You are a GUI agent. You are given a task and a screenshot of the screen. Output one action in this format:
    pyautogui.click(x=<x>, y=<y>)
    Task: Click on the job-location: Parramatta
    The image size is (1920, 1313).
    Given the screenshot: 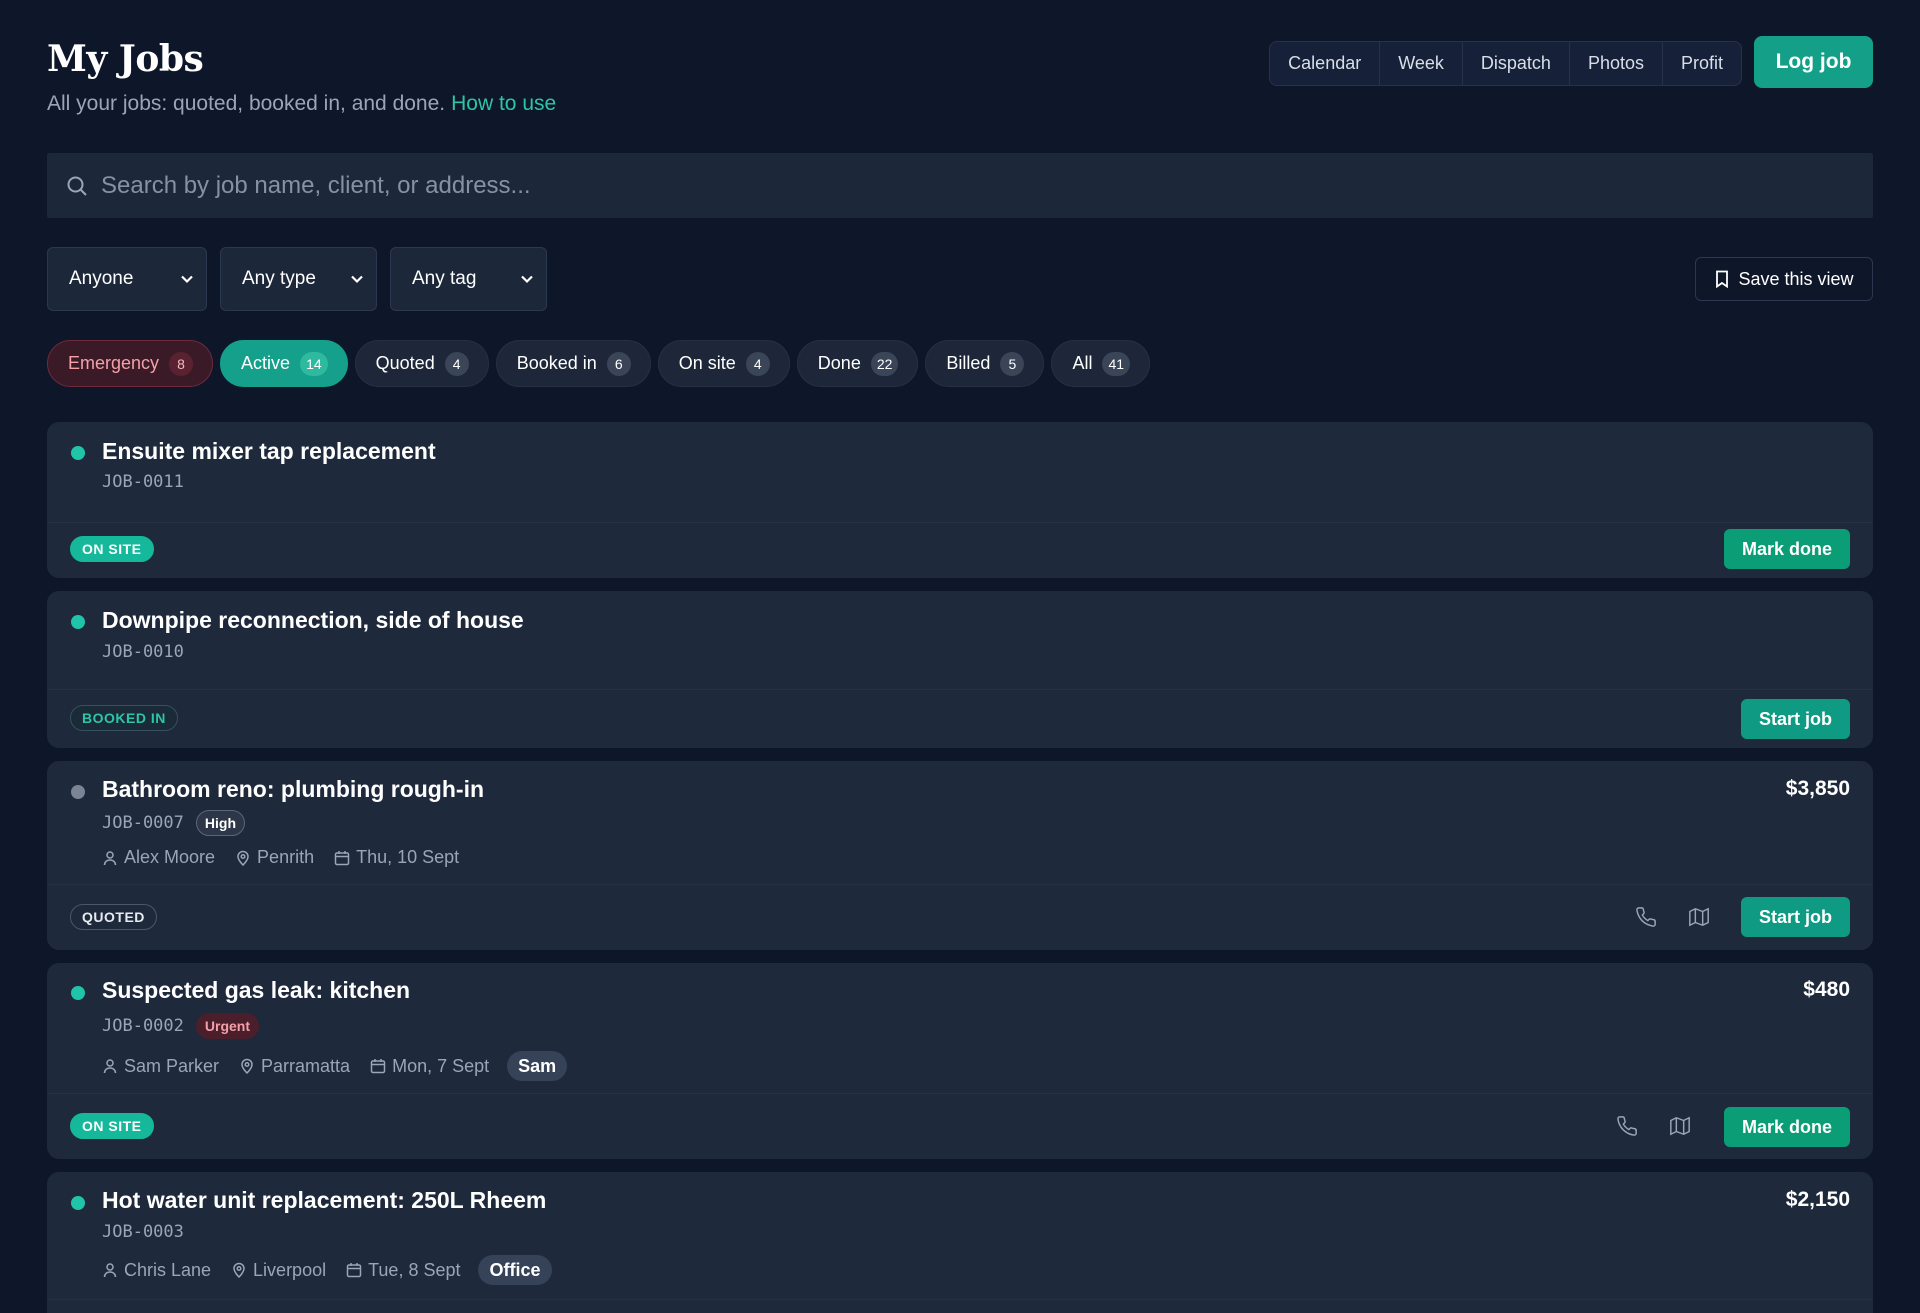 What is the action you would take?
    pyautogui.click(x=294, y=1066)
    